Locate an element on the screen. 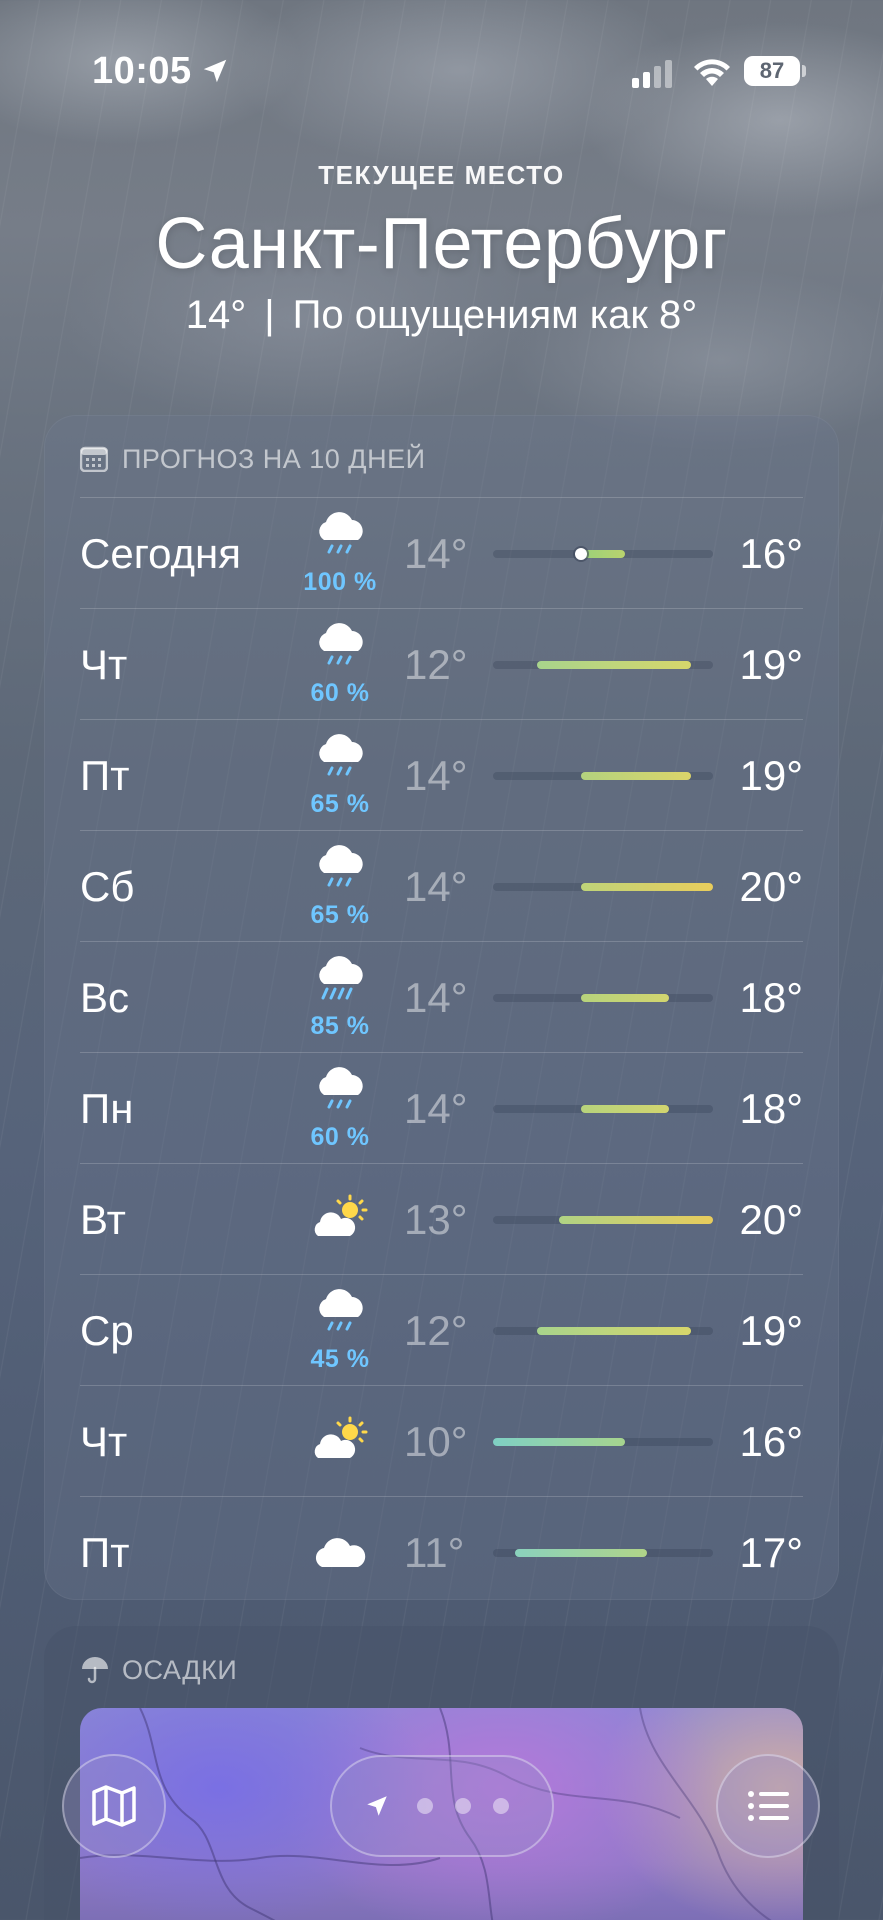 This screenshot has width=883, height=1920. map-icon is located at coordinates (114, 1806).